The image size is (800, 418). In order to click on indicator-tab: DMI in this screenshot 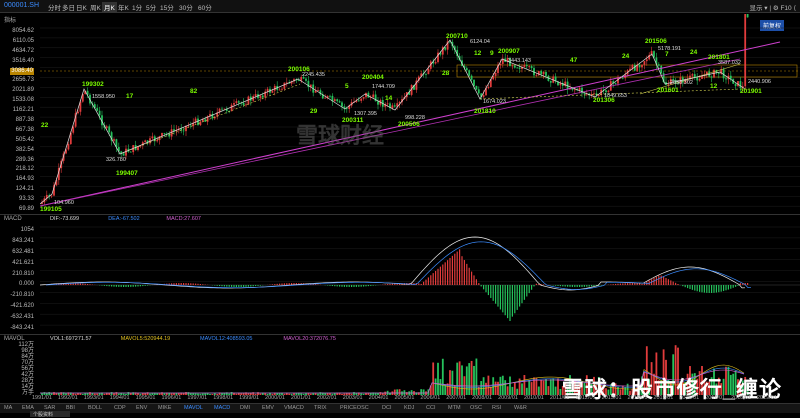, I will do `click(245, 408)`.